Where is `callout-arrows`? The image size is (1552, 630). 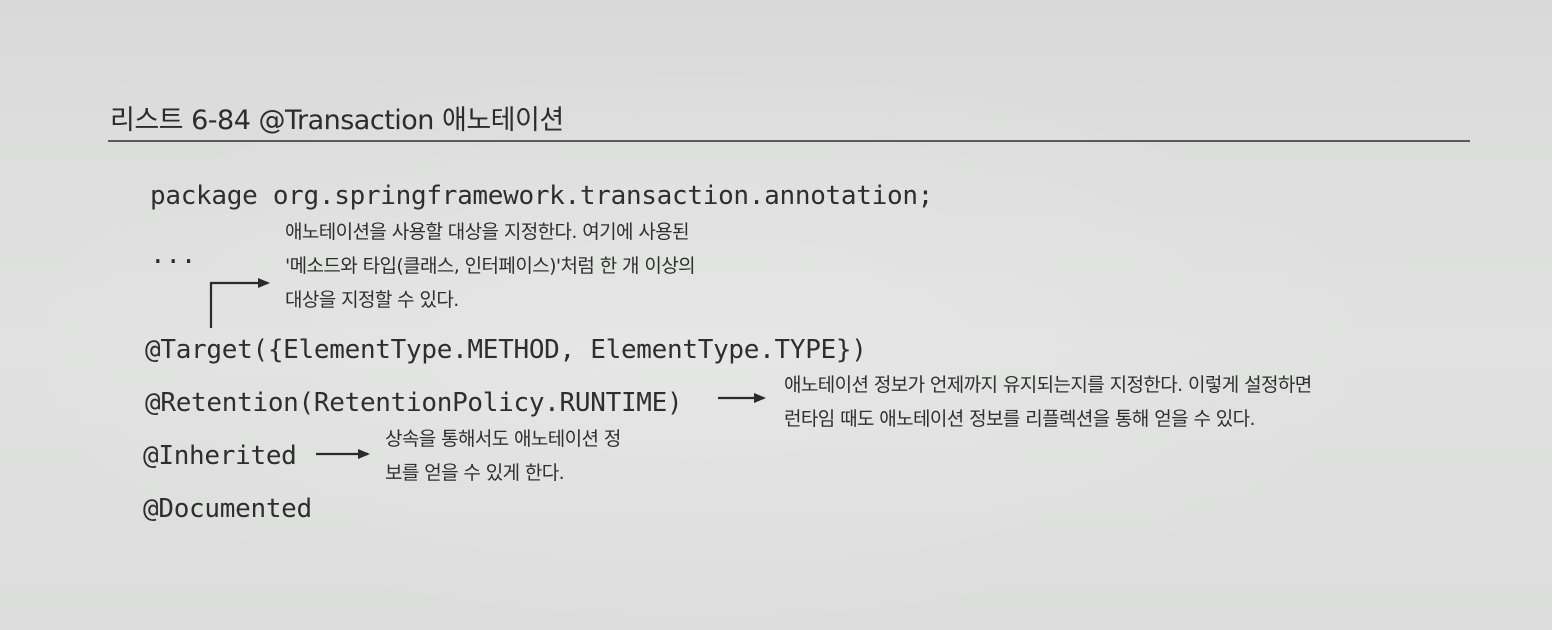
callout-arrows is located at coordinates (487, 368).